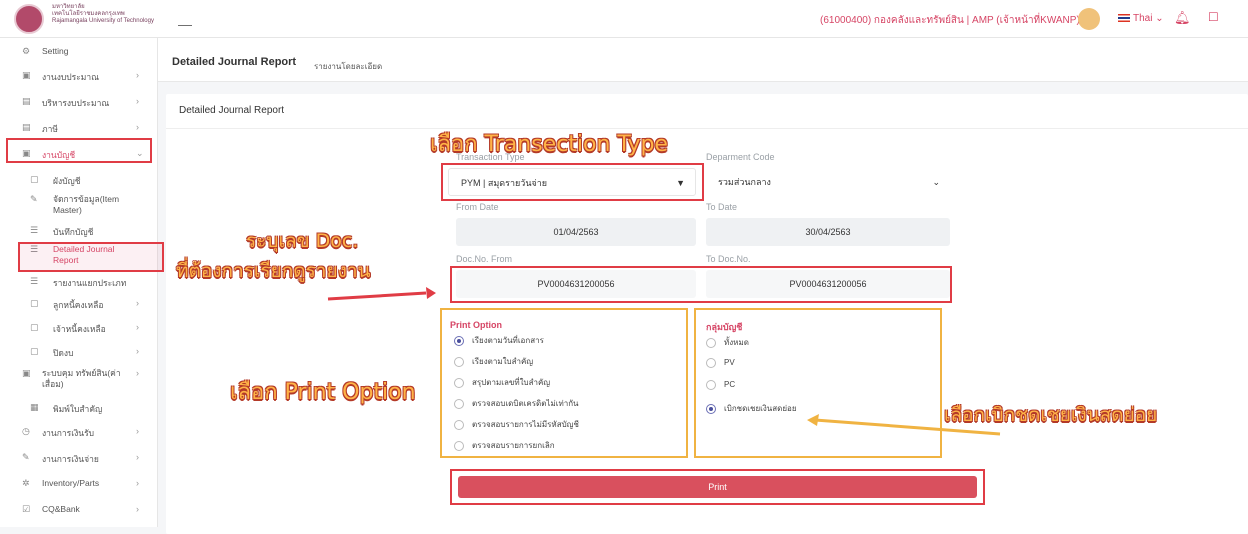 The image size is (1248, 534). Describe the element at coordinates (323, 392) in the screenshot. I see `annotation-print-option: เลือก Print Option` at that location.